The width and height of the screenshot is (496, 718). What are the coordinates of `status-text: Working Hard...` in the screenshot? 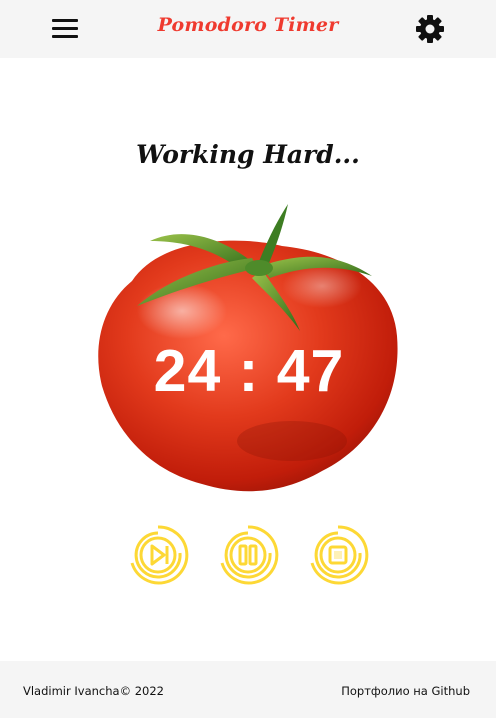 It's located at (248, 154).